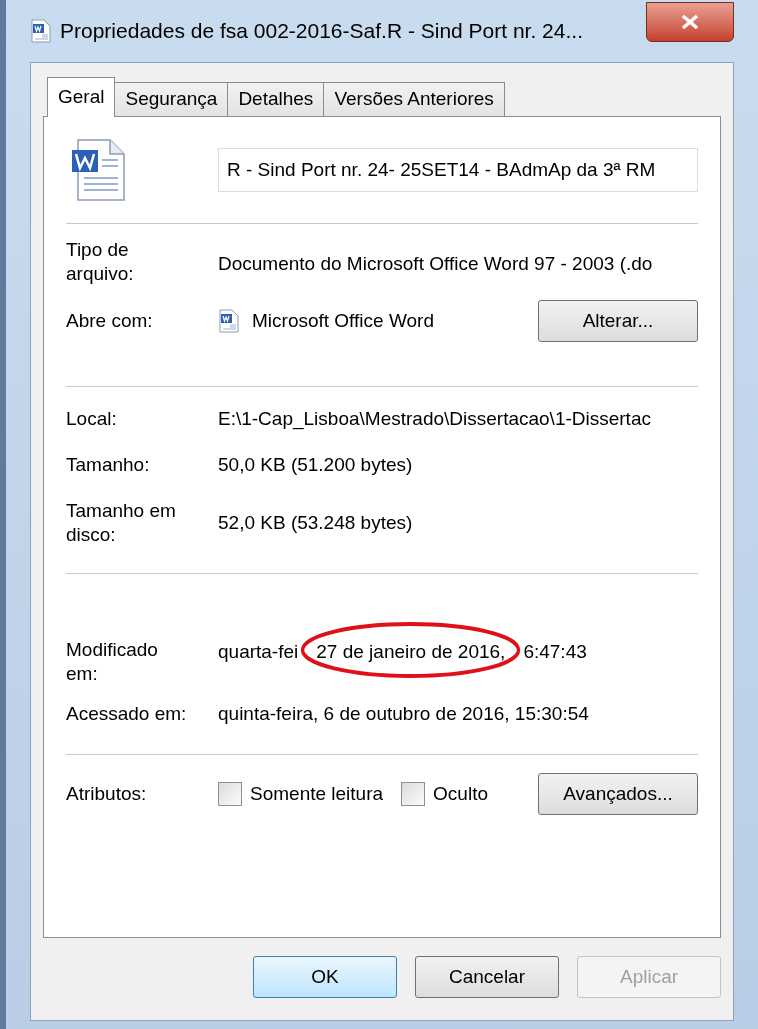 The height and width of the screenshot is (1029, 758). Describe the element at coordinates (434, 419) in the screenshot. I see `field-value: E:\1-Cap_Lisboa\Mestrado\Dissertacao\1-Dissertac` at that location.